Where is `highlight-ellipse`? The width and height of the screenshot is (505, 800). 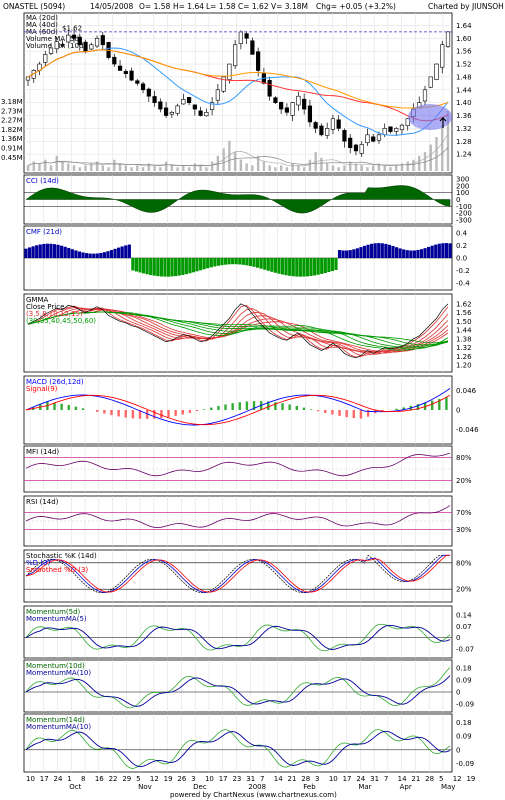
highlight-ellipse is located at coordinates (430, 117).